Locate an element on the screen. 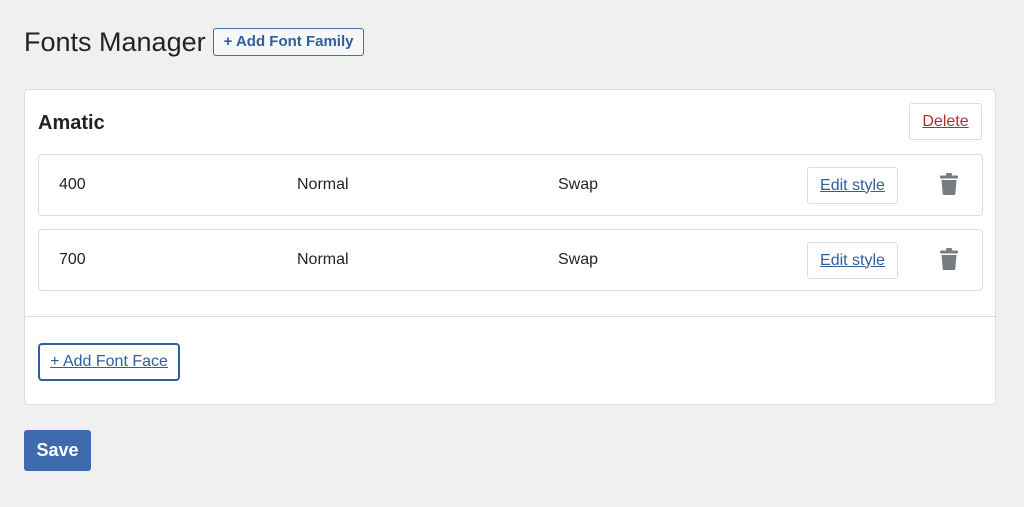 The width and height of the screenshot is (1024, 507). font-weight: 400 is located at coordinates (72, 184).